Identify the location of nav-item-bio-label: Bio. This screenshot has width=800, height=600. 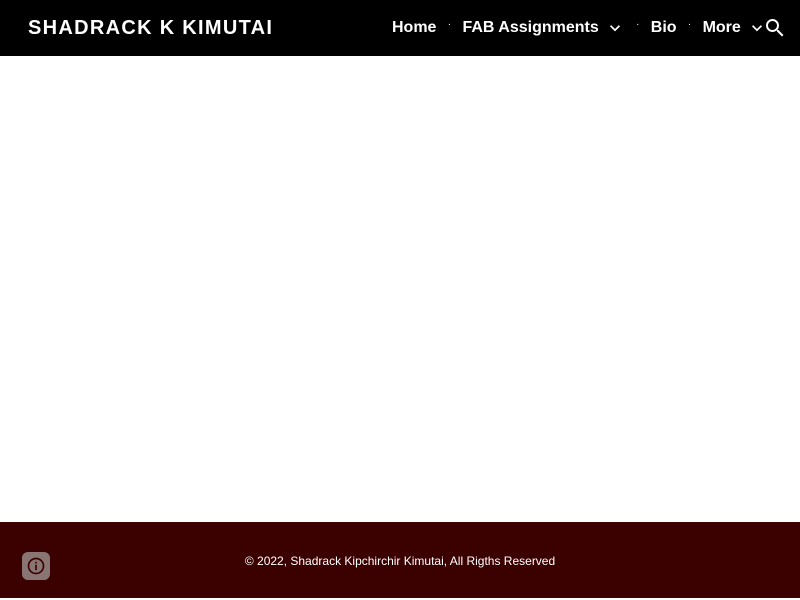
(663, 27).